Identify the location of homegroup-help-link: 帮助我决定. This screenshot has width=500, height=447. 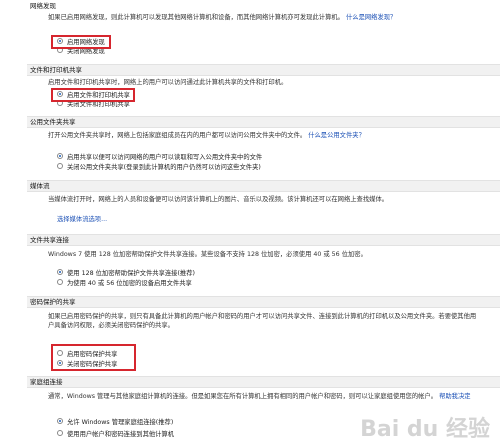
(454, 396).